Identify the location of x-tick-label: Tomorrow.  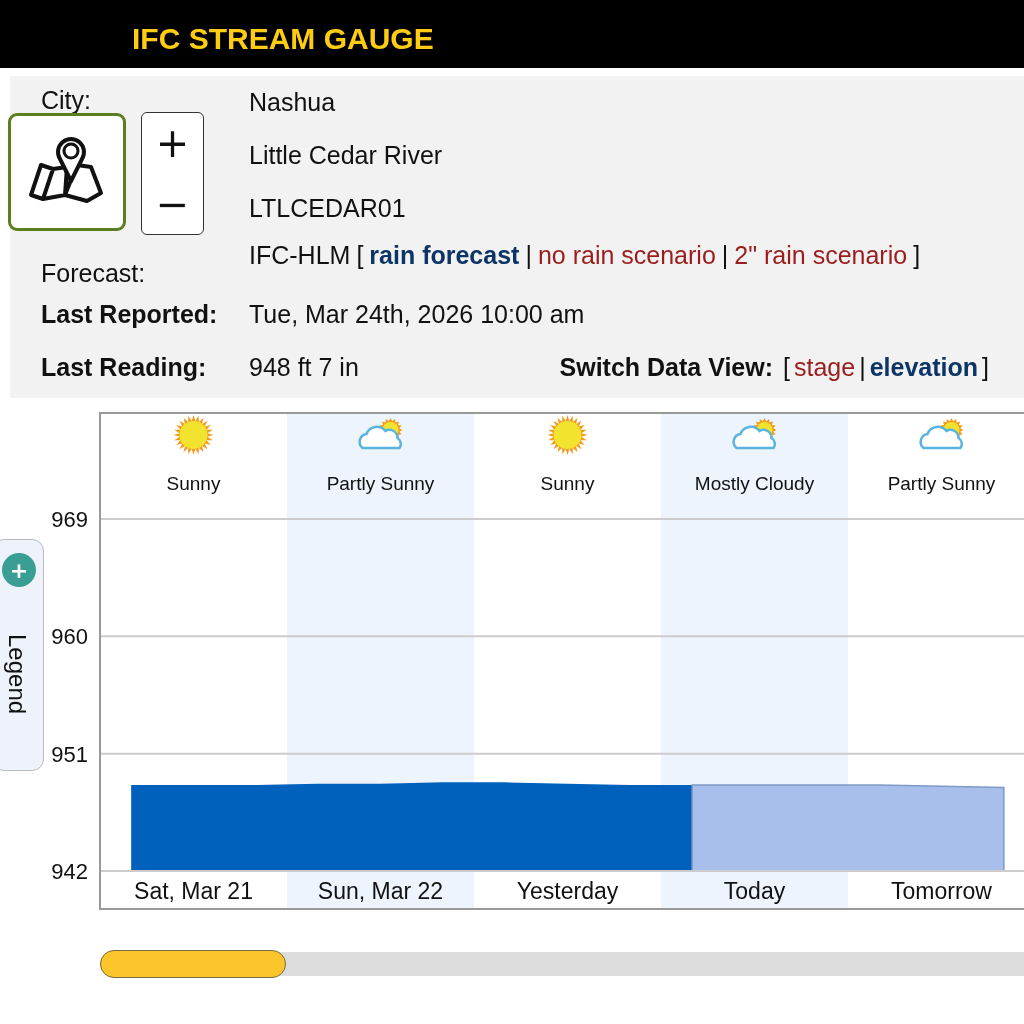
(941, 891).